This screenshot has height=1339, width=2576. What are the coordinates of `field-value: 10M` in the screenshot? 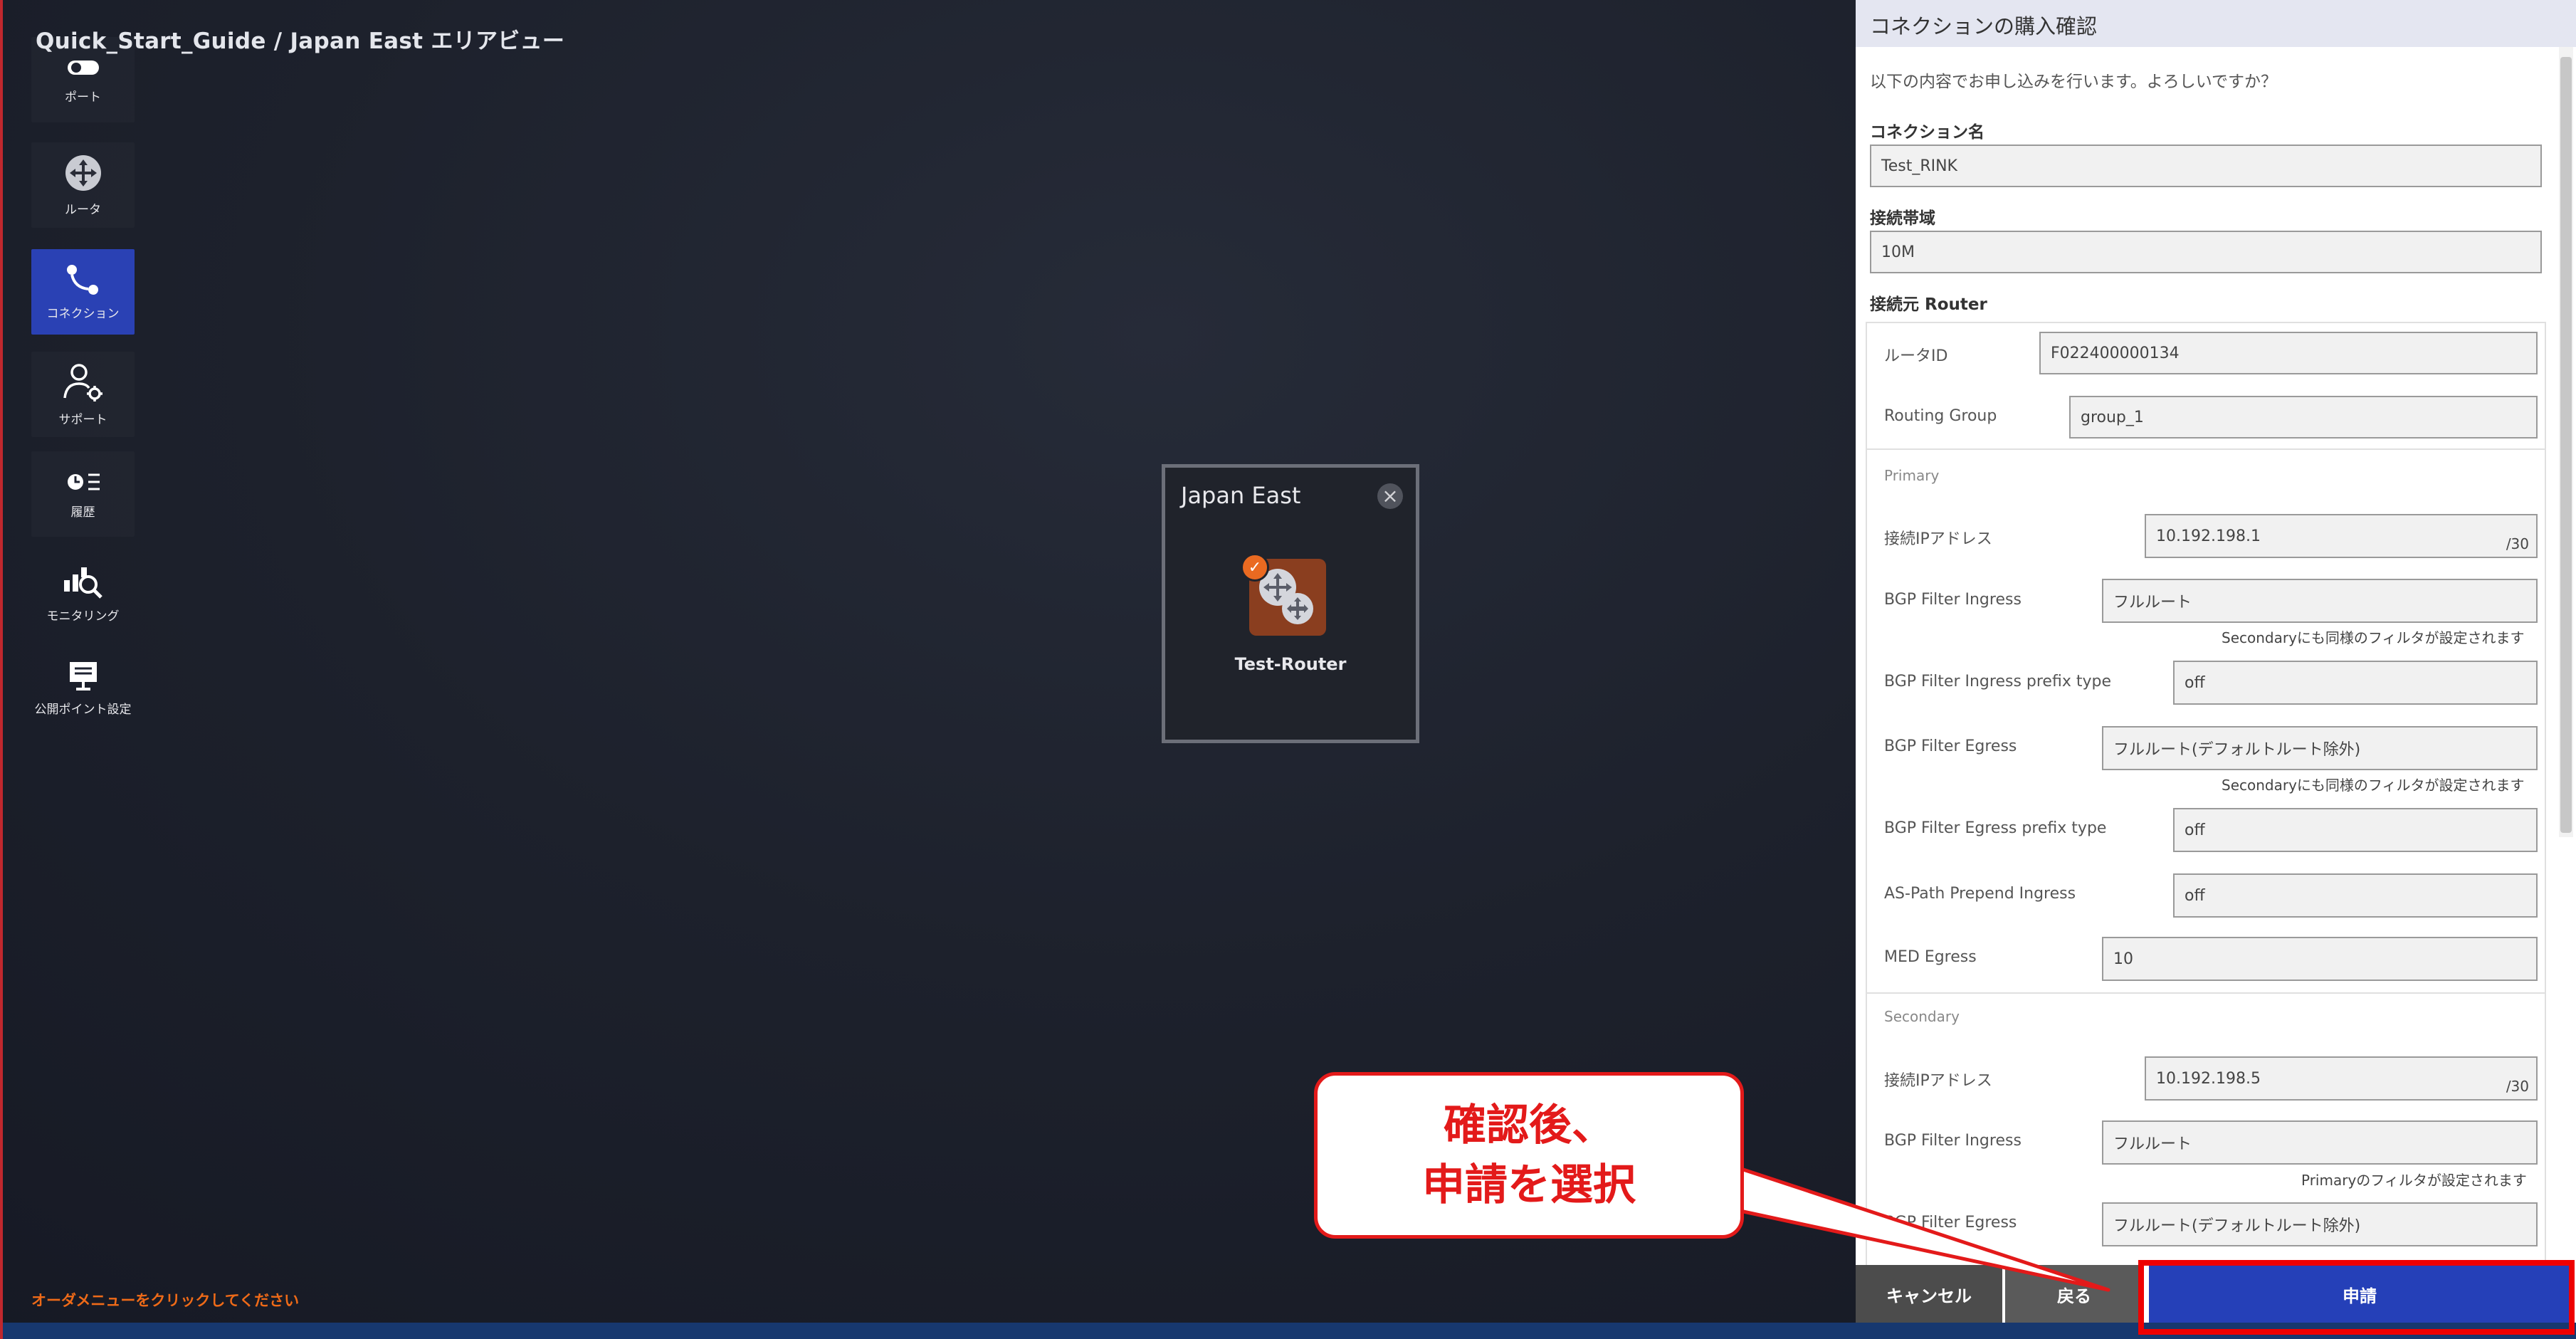 It's located at (1898, 252).